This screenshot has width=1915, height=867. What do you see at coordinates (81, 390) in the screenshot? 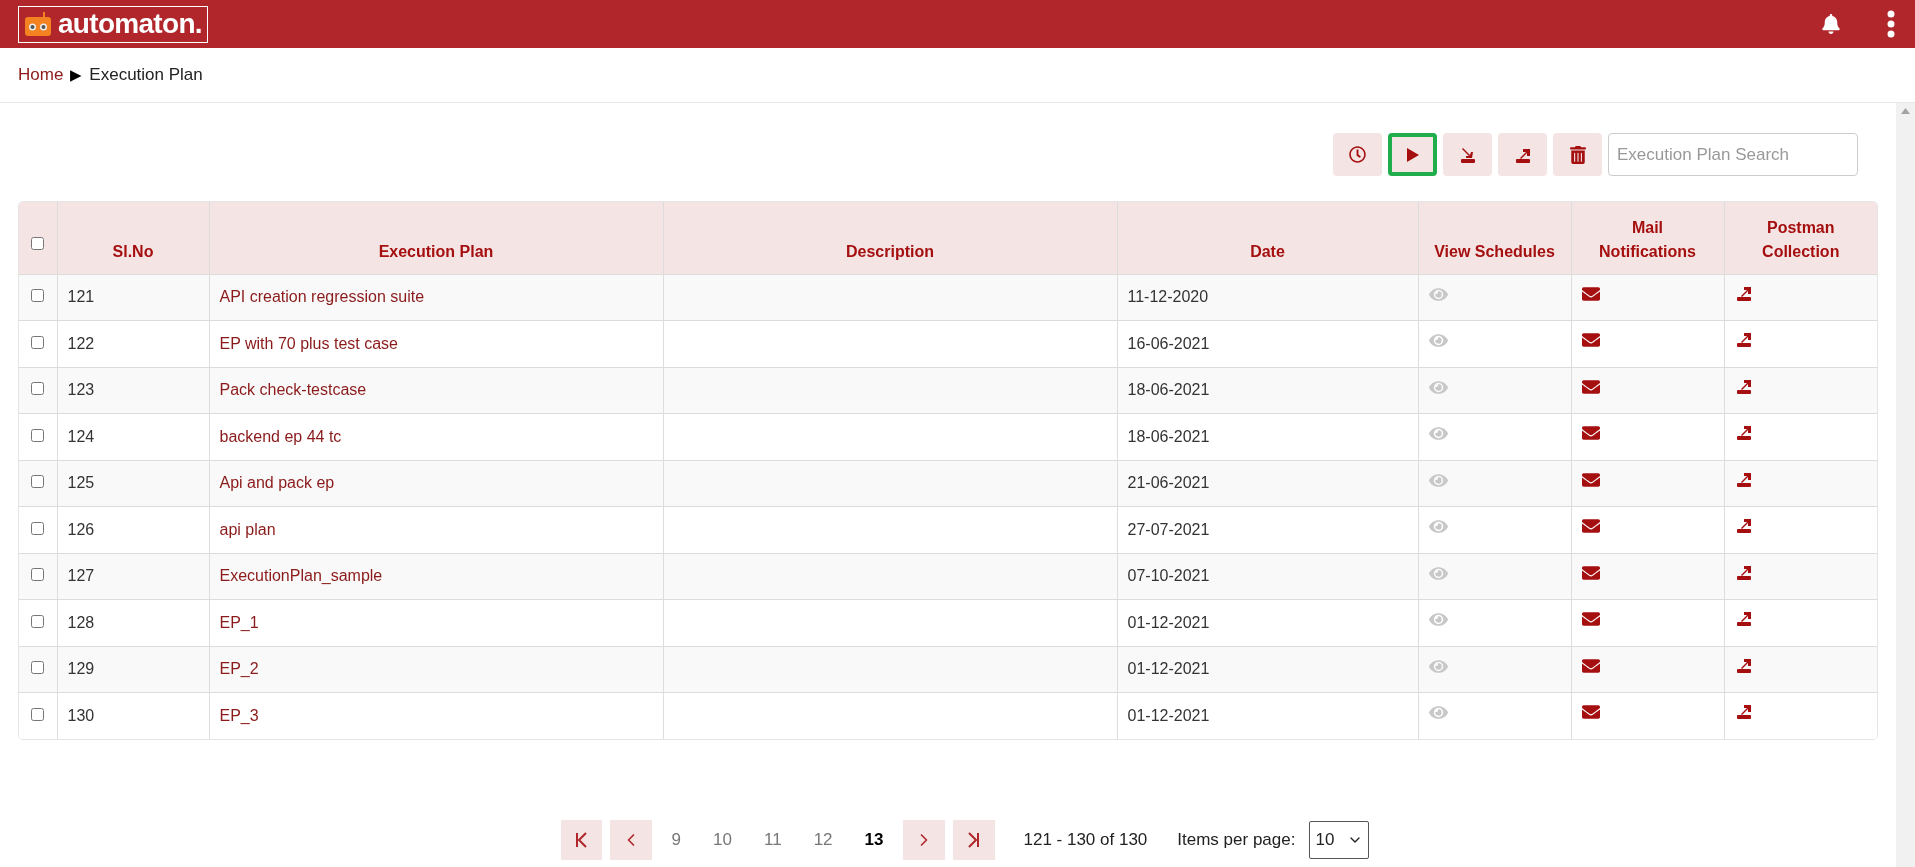
I see `table-cell: 123` at bounding box center [81, 390].